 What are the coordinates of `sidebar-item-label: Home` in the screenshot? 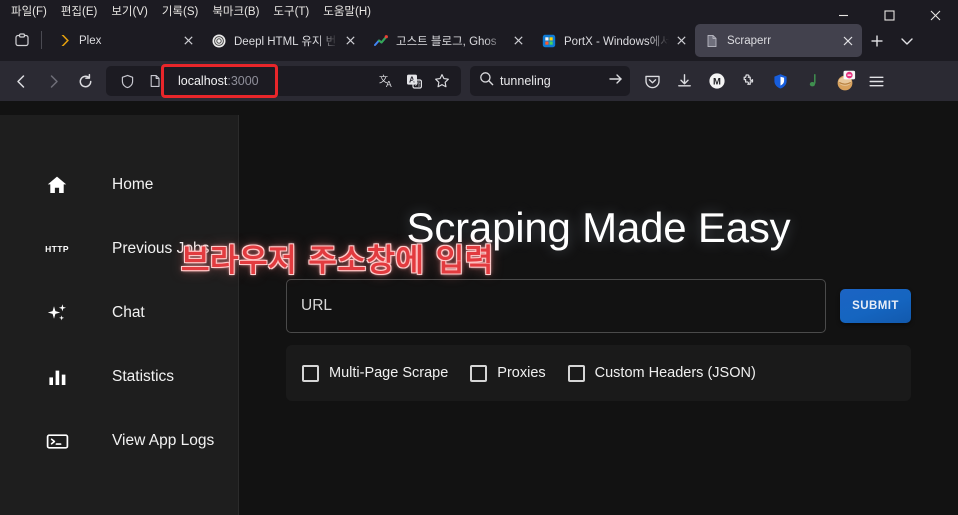 It's located at (133, 185).